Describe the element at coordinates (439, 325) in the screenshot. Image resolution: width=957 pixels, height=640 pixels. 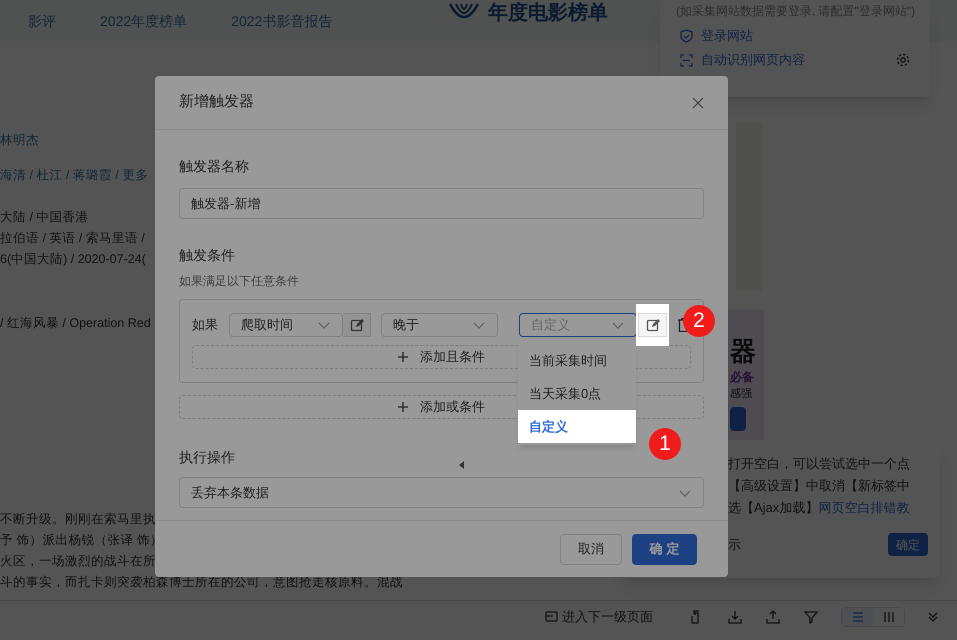
I see `operator-select: 晚于` at that location.